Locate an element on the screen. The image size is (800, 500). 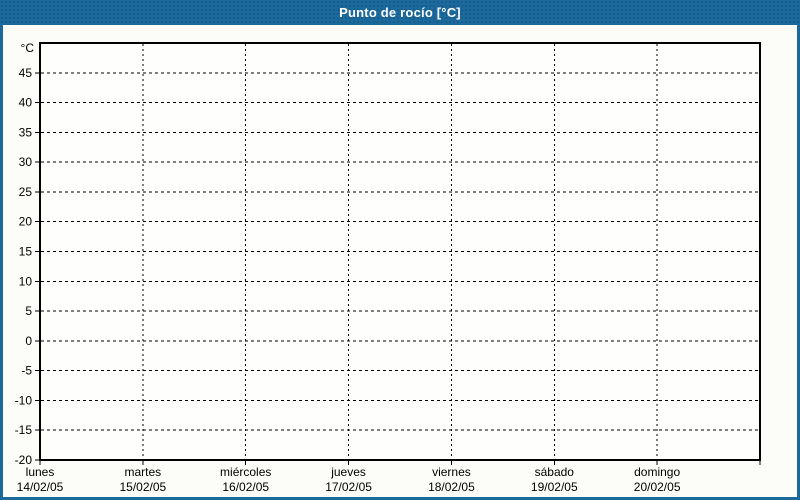
title-bar: Punto de rocío [°C] is located at coordinates (400, 12).